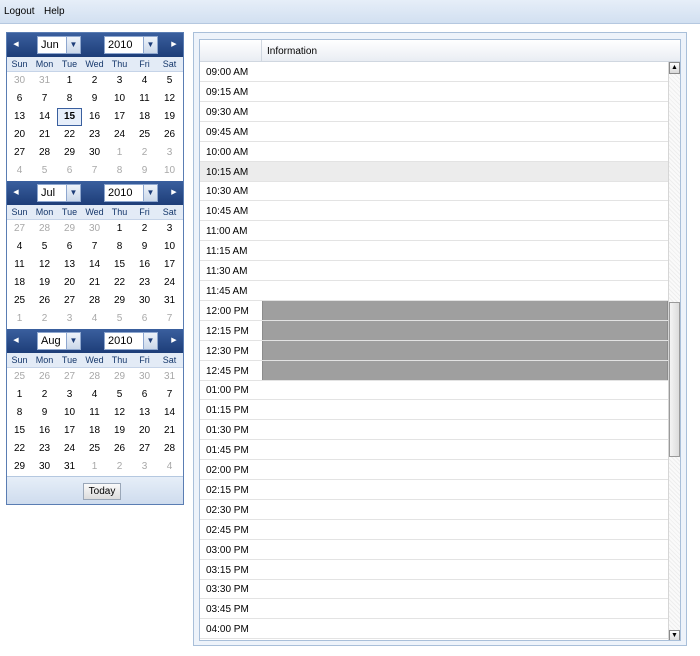 The image size is (700, 656). I want to click on time-slot-row: 01:30 PM, so click(434, 430).